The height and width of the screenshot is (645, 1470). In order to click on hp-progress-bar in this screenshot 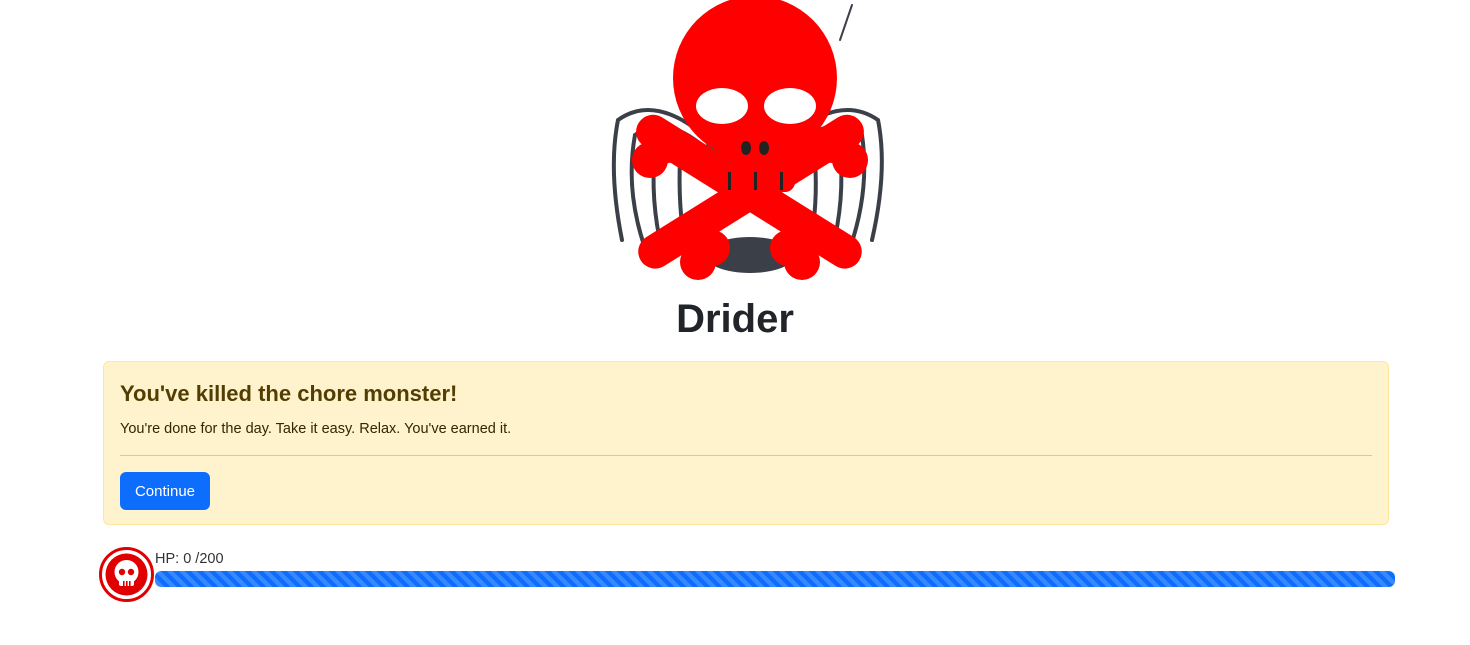, I will do `click(775, 579)`.